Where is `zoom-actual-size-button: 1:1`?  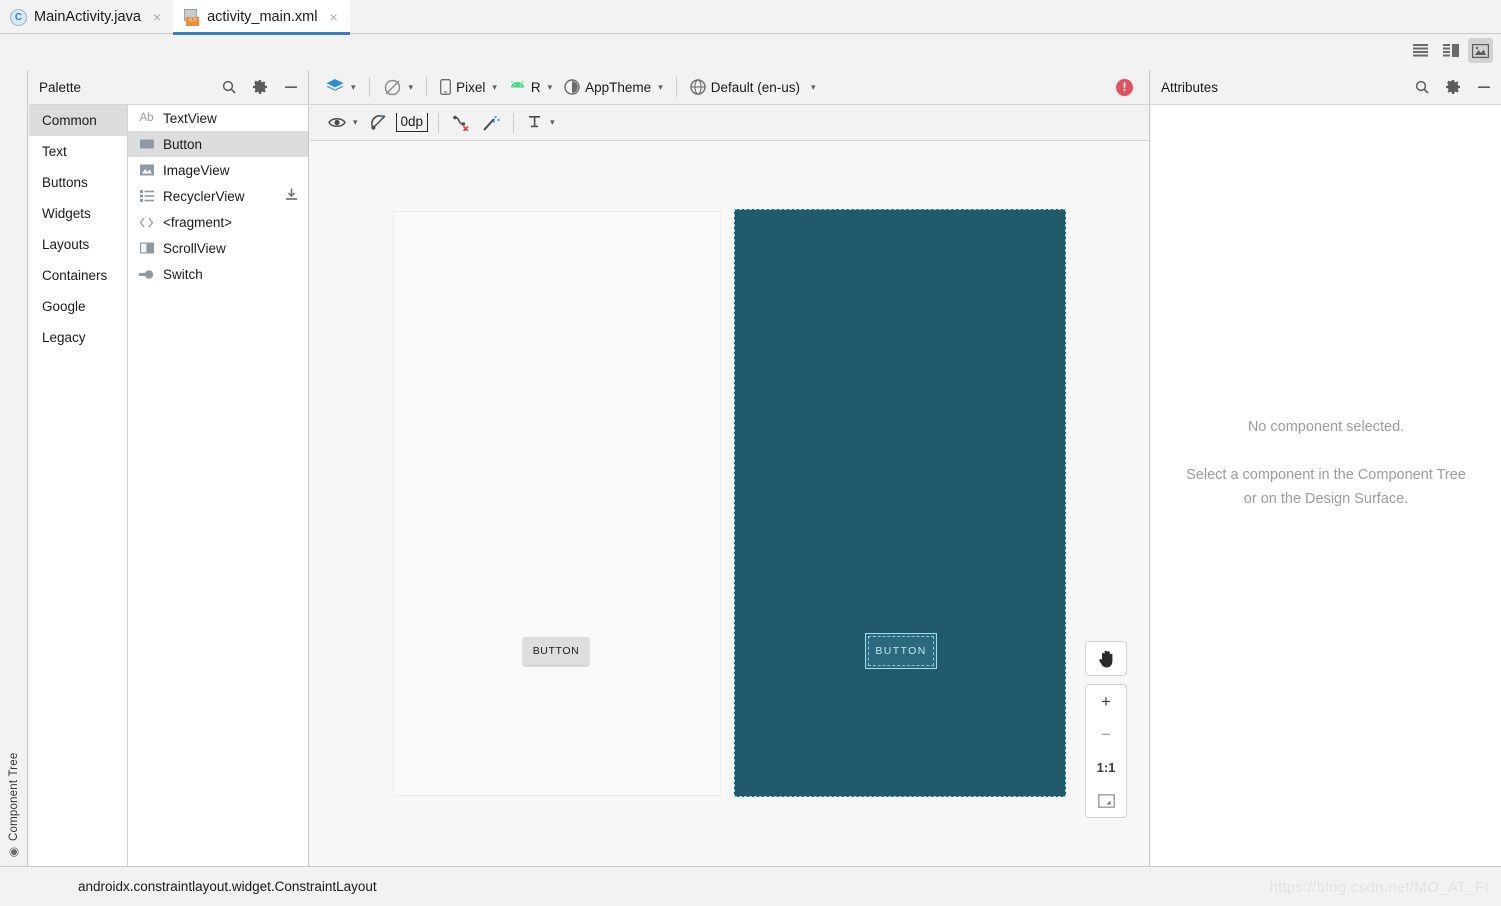 zoom-actual-size-button: 1:1 is located at coordinates (1106, 767).